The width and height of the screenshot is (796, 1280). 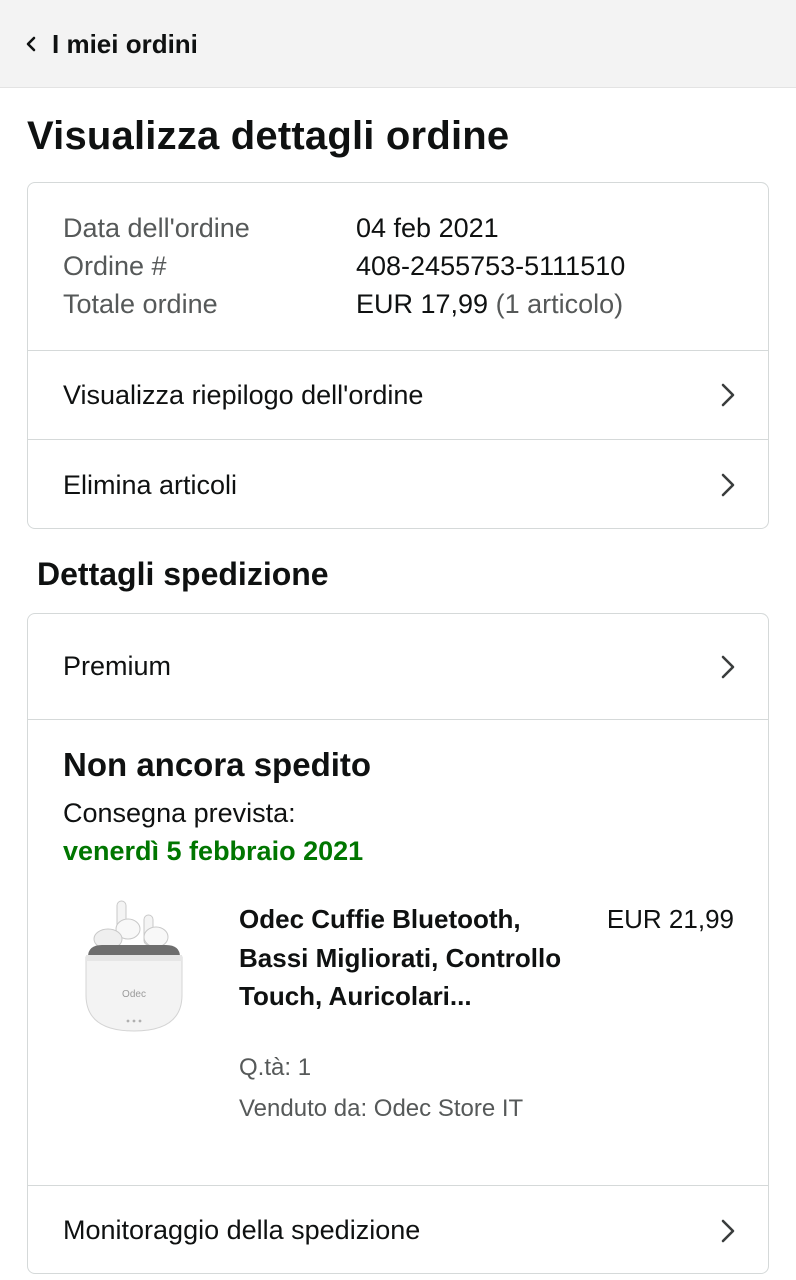 I want to click on shipping-service-label: Premium, so click(x=117, y=666).